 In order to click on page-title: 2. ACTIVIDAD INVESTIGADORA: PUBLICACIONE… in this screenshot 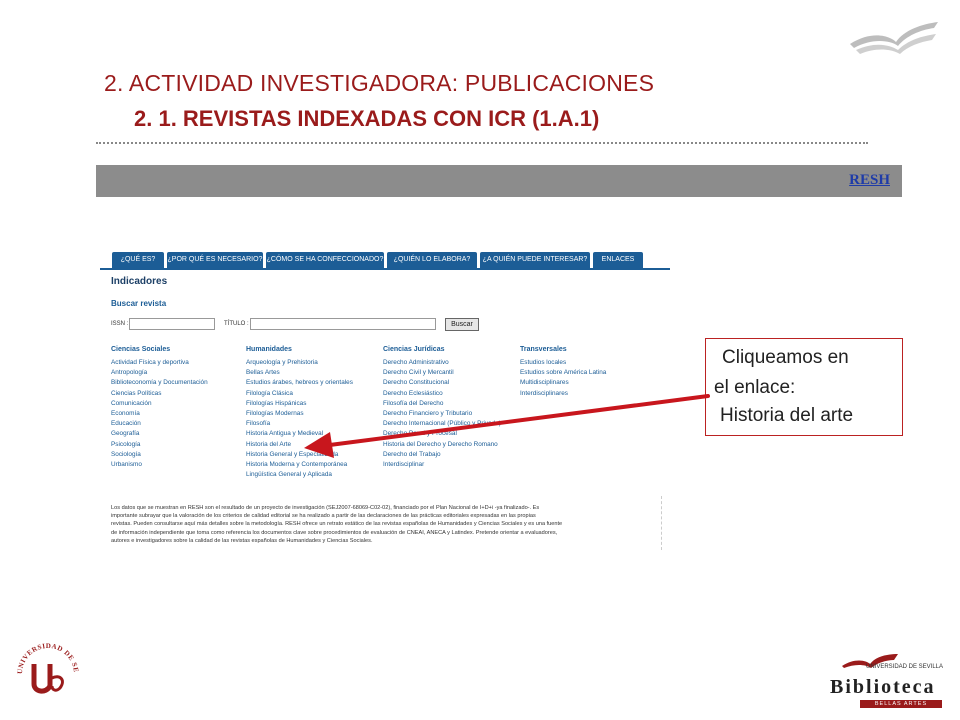, I will do `click(379, 83)`.